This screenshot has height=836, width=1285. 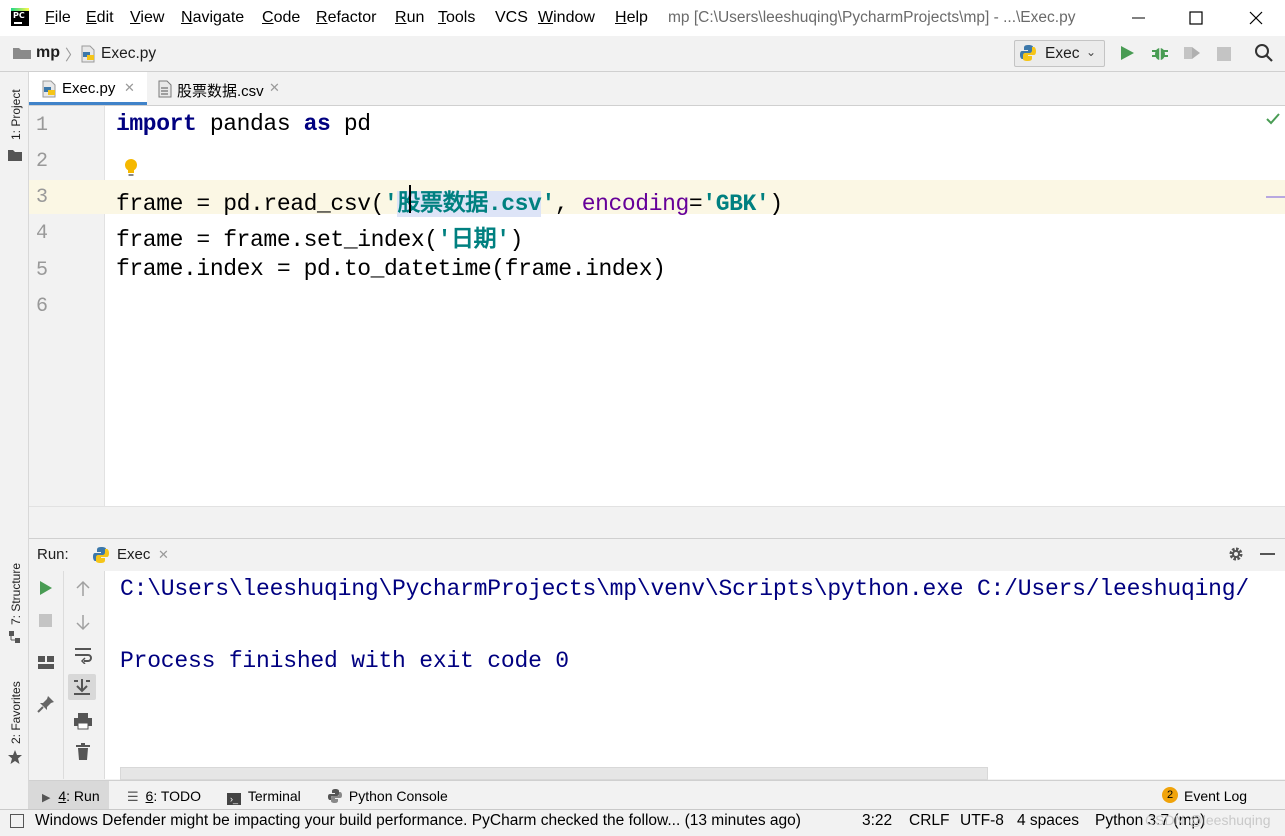 I want to click on editor-footer, so click(x=657, y=522).